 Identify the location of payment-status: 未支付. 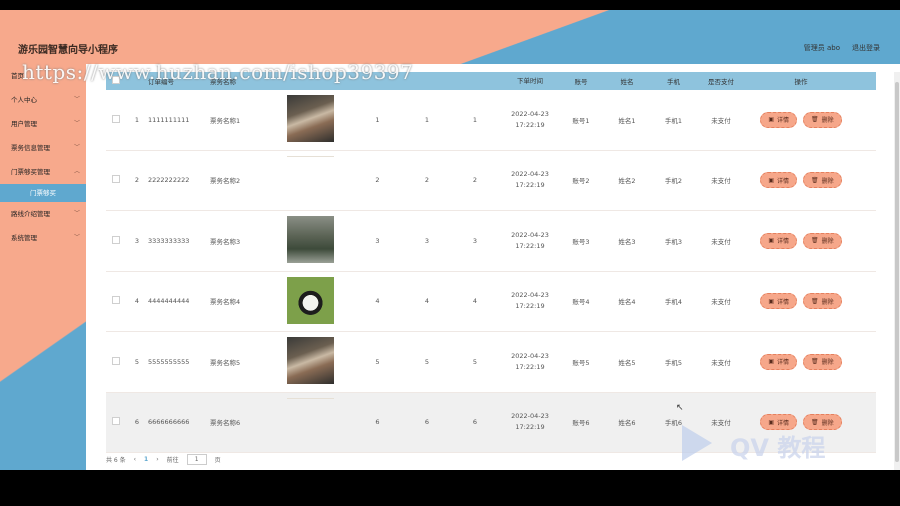
(721, 241).